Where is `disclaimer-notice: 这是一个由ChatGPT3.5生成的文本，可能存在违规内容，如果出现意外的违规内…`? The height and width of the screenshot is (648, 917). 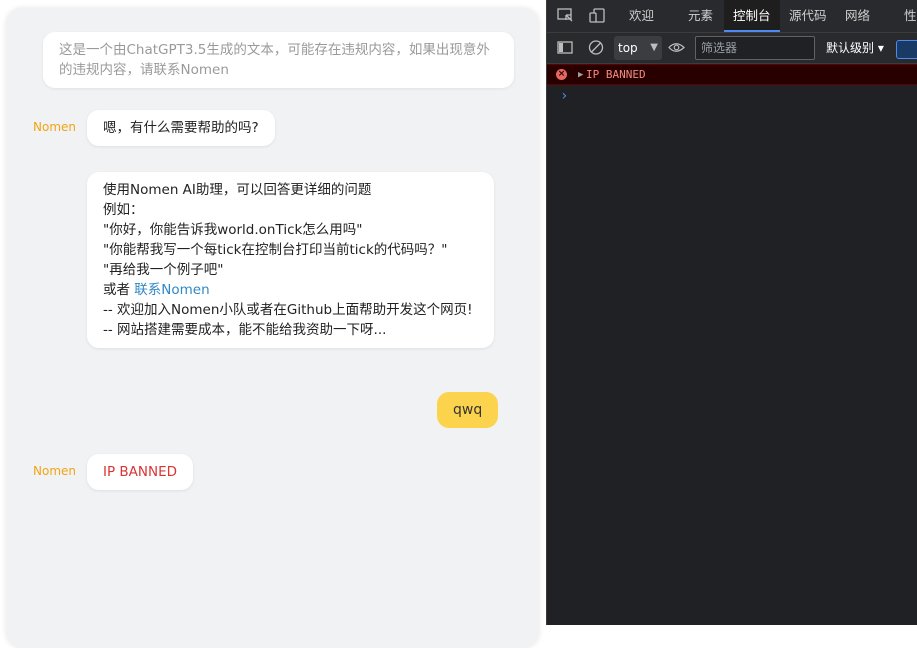
disclaimer-notice: 这是一个由ChatGPT3.5生成的文本，可能存在违规内容，如果出现意外的违规内… is located at coordinates (278, 60).